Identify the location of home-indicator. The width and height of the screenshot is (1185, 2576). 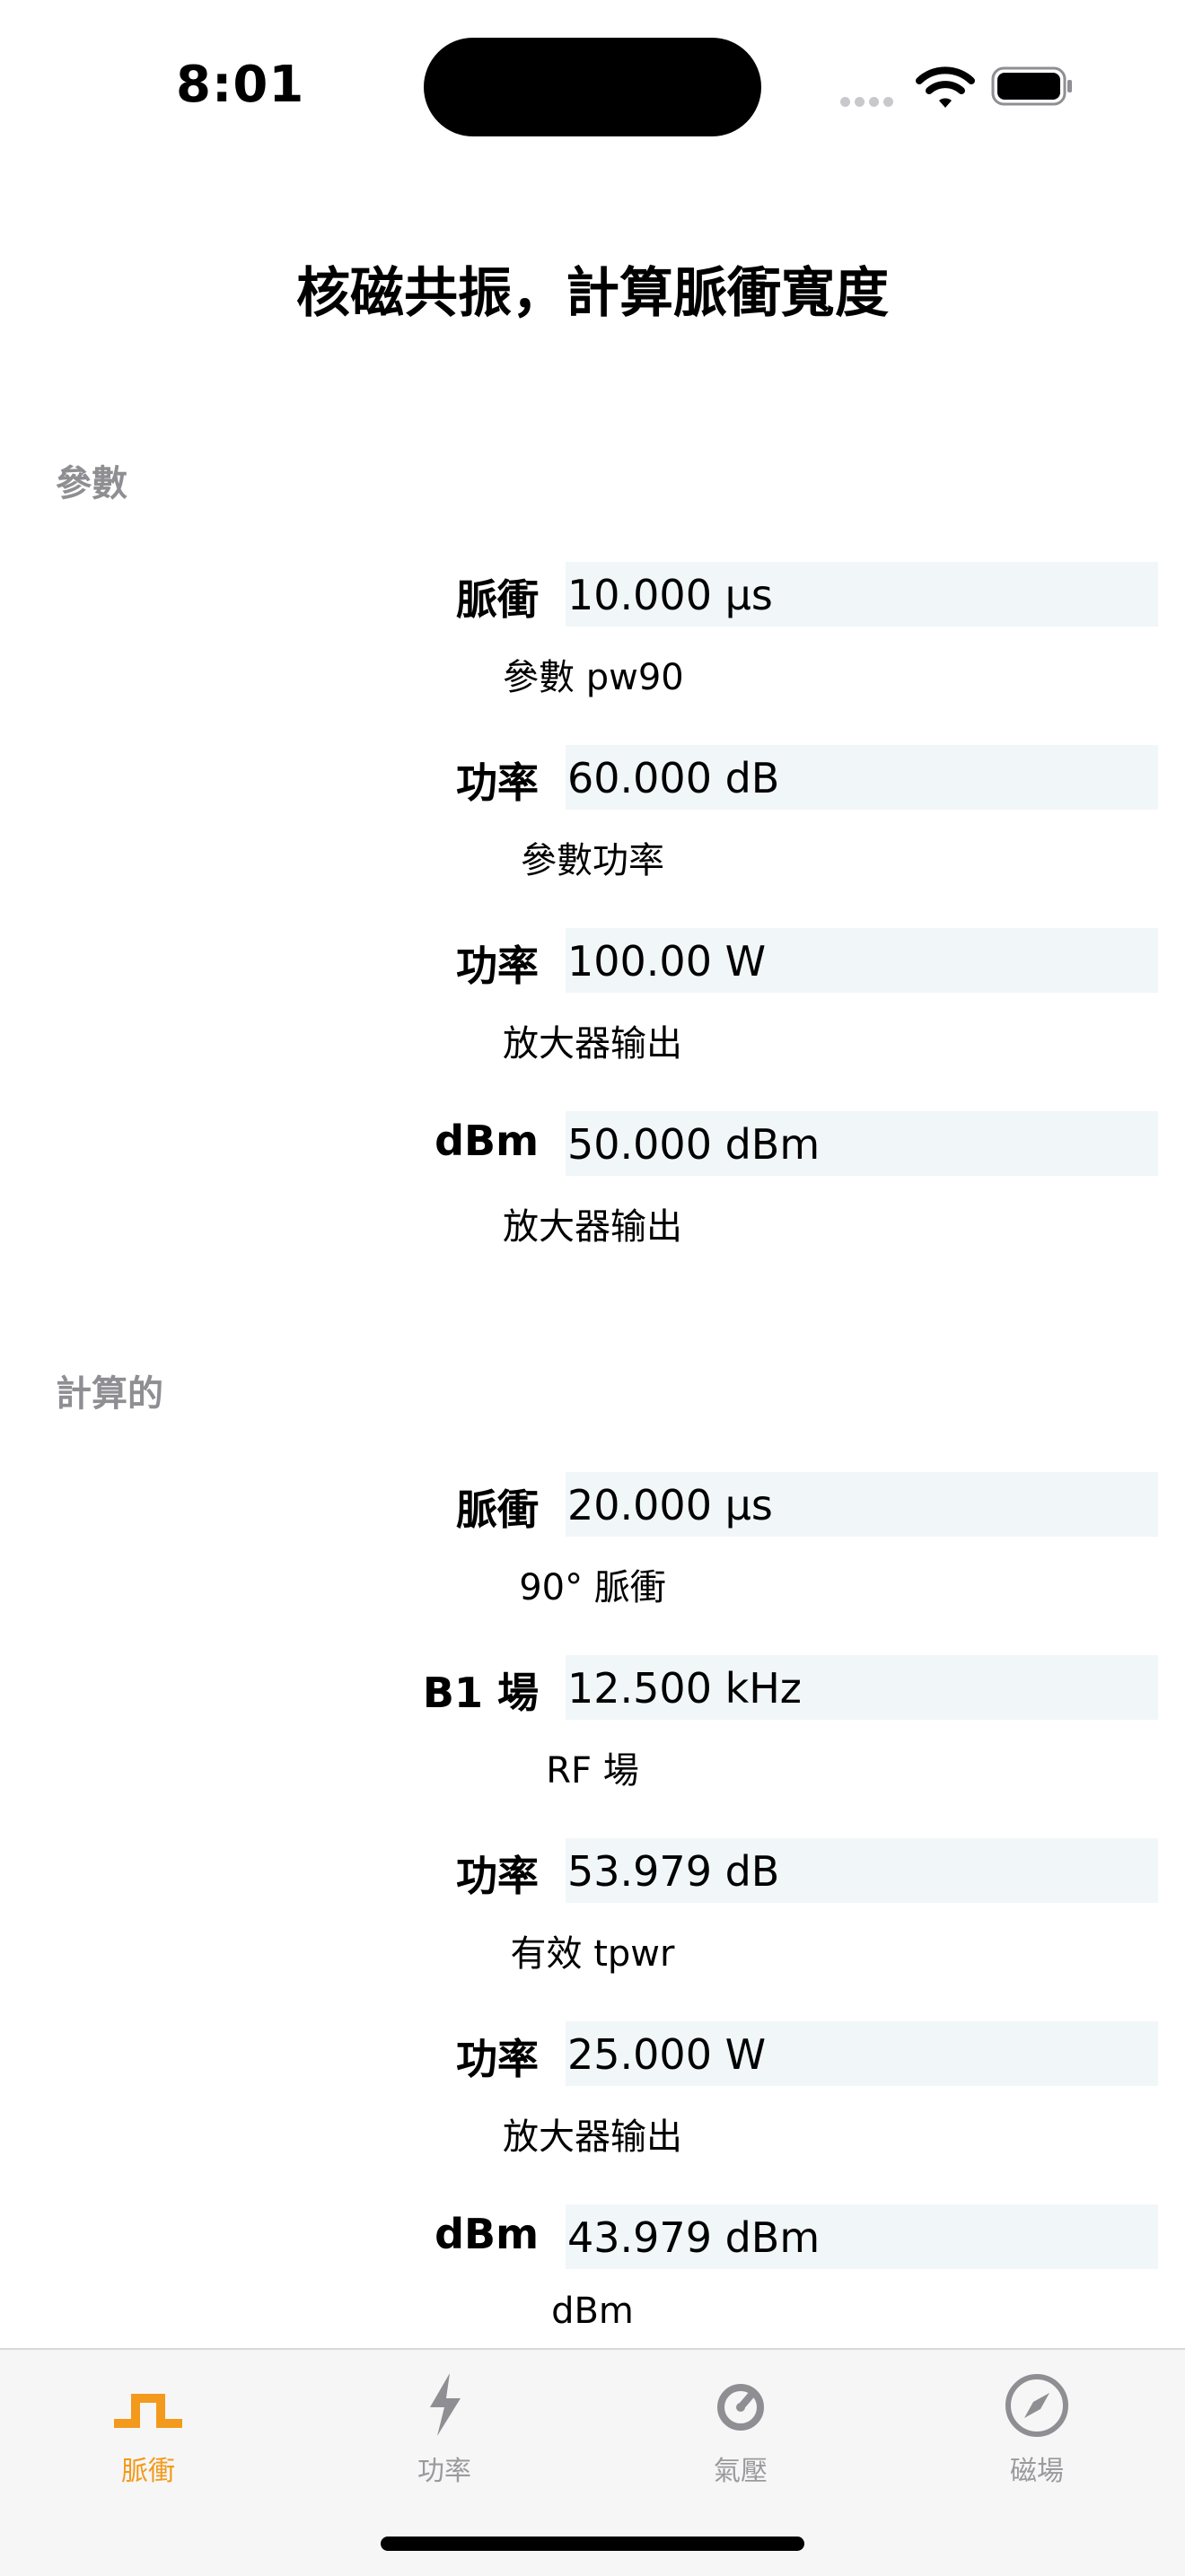
(592, 2544).